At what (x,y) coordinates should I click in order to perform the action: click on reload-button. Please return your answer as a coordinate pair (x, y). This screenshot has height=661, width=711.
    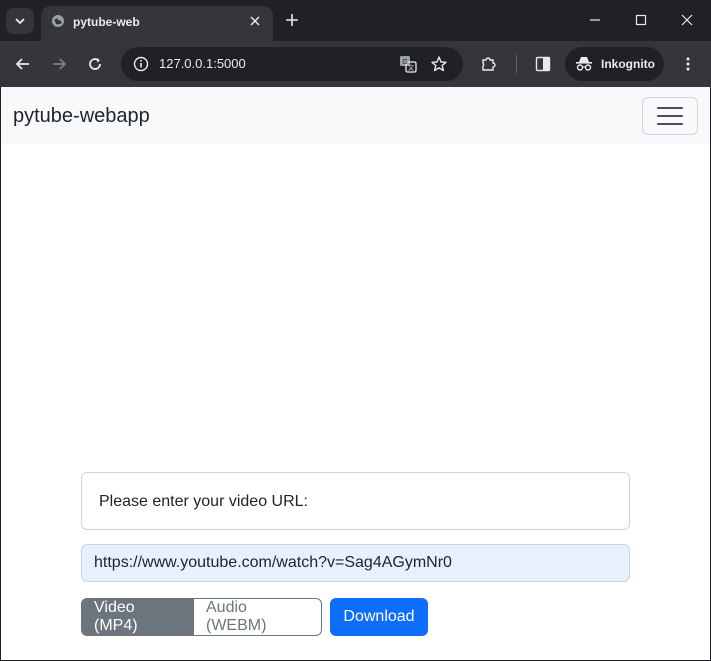
    Looking at the image, I should click on (95, 64).